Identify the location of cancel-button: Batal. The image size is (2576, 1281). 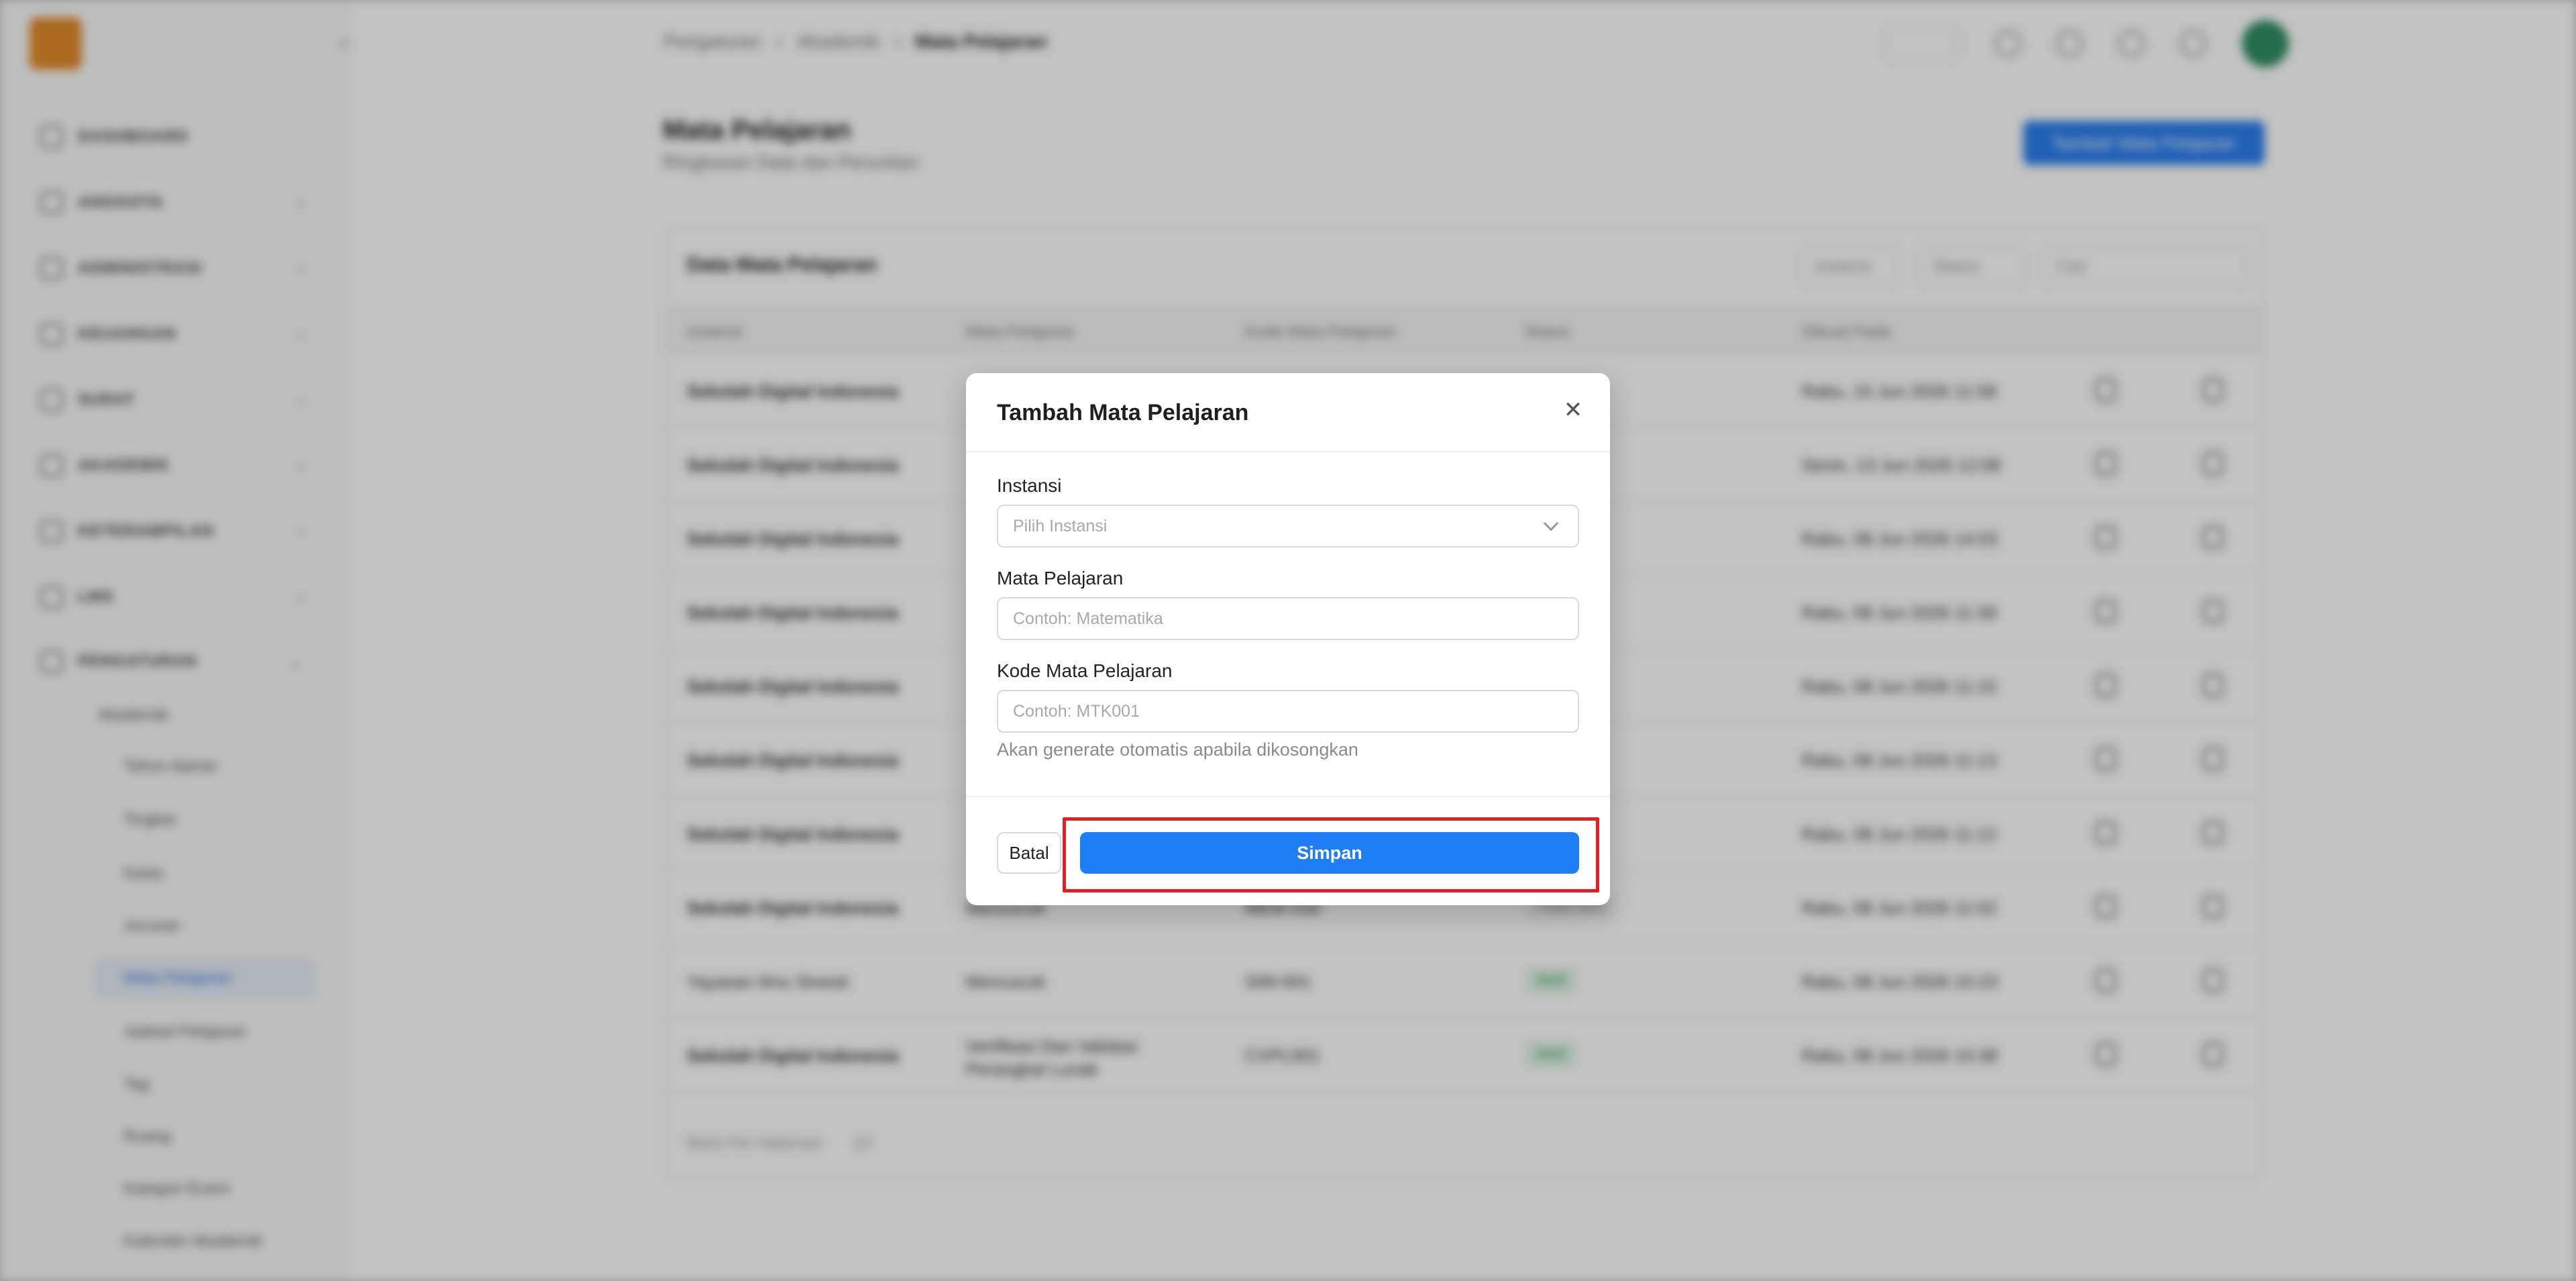
(1029, 853).